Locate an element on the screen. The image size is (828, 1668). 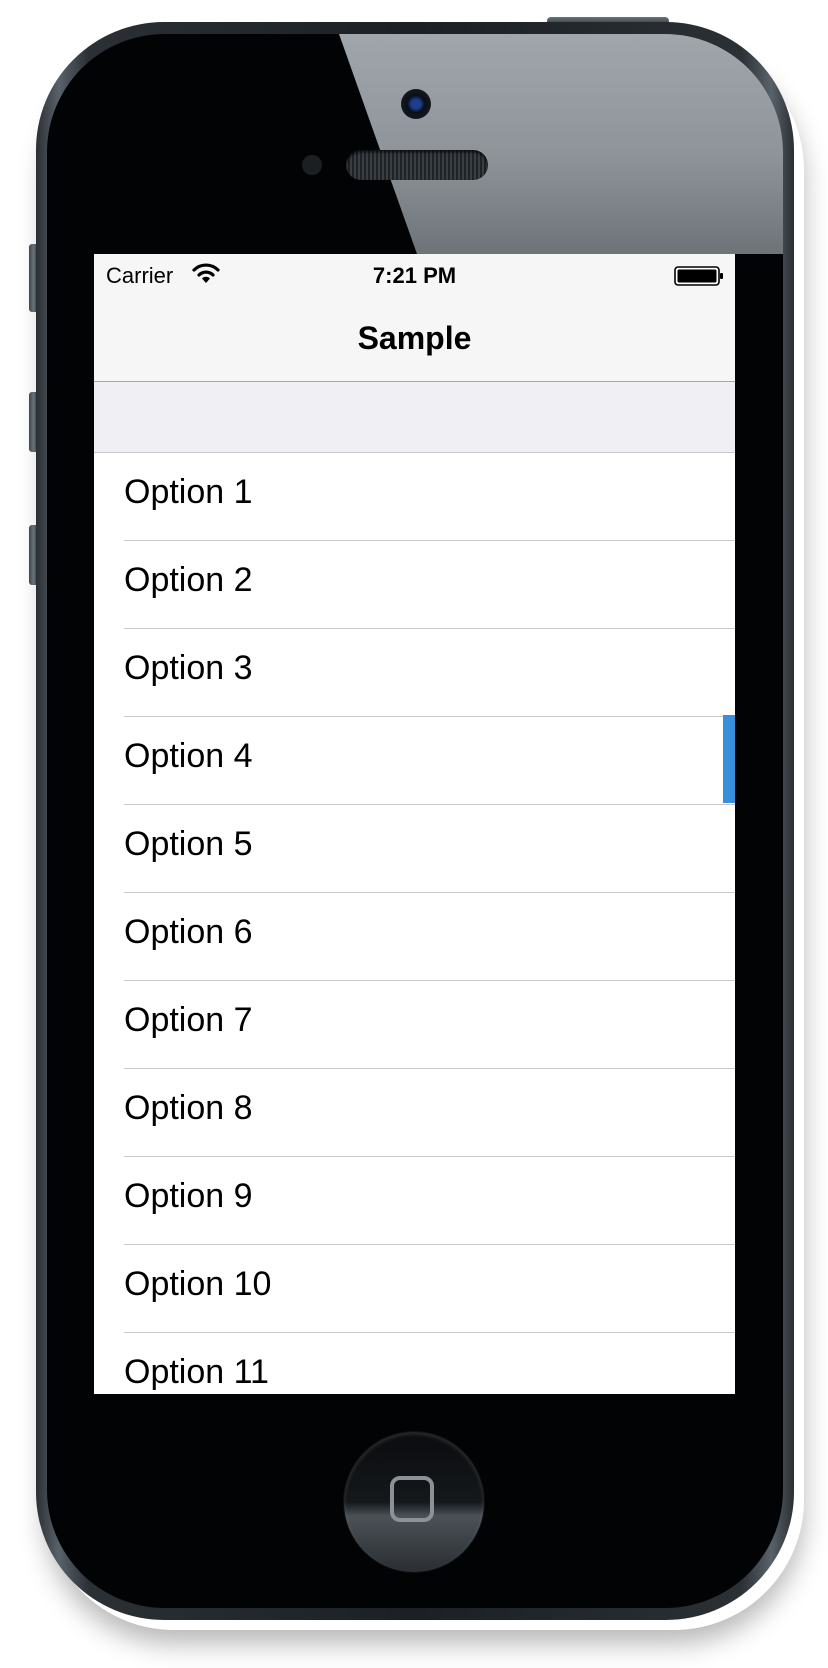
table-section-header is located at coordinates (414, 417).